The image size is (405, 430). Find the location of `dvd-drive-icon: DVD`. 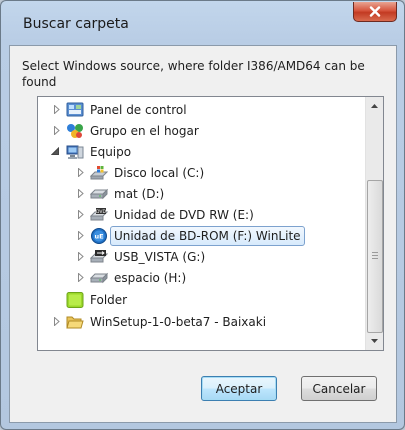

dvd-drive-icon: DVD is located at coordinates (99, 215).